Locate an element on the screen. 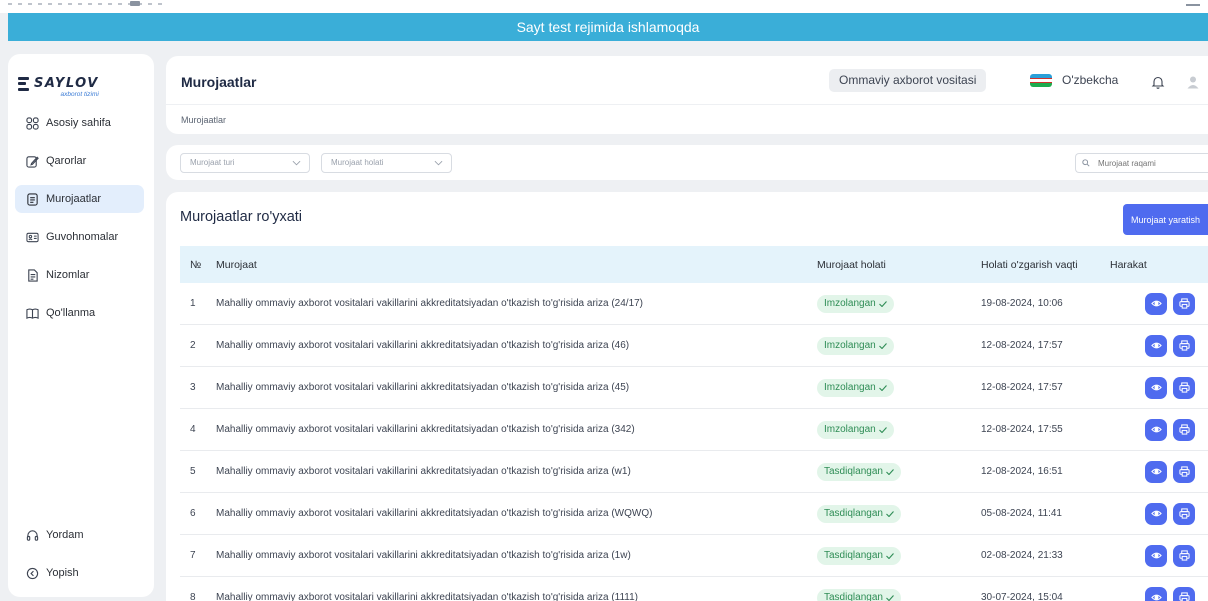 The height and width of the screenshot is (601, 1208). row-number: 3 is located at coordinates (193, 387).